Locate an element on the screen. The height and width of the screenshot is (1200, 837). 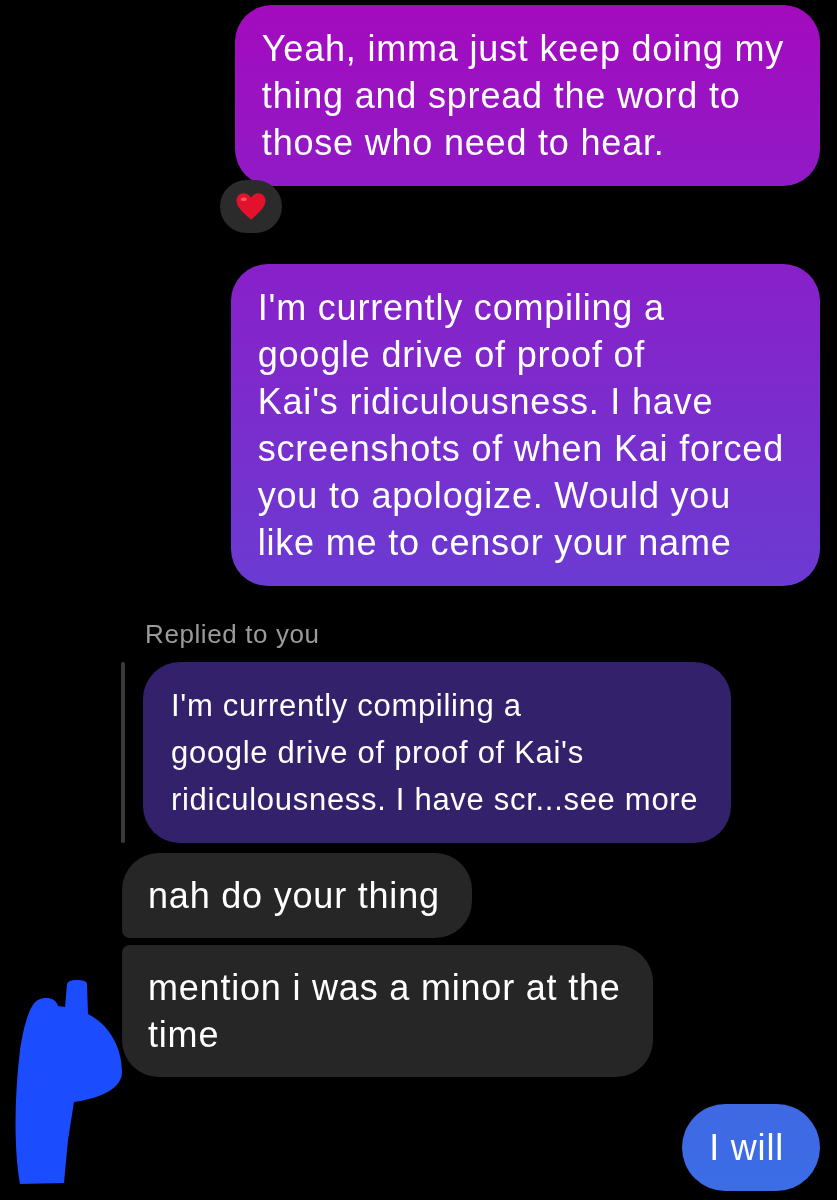
message-bubble: nah do your thing is located at coordinates (297, 895).